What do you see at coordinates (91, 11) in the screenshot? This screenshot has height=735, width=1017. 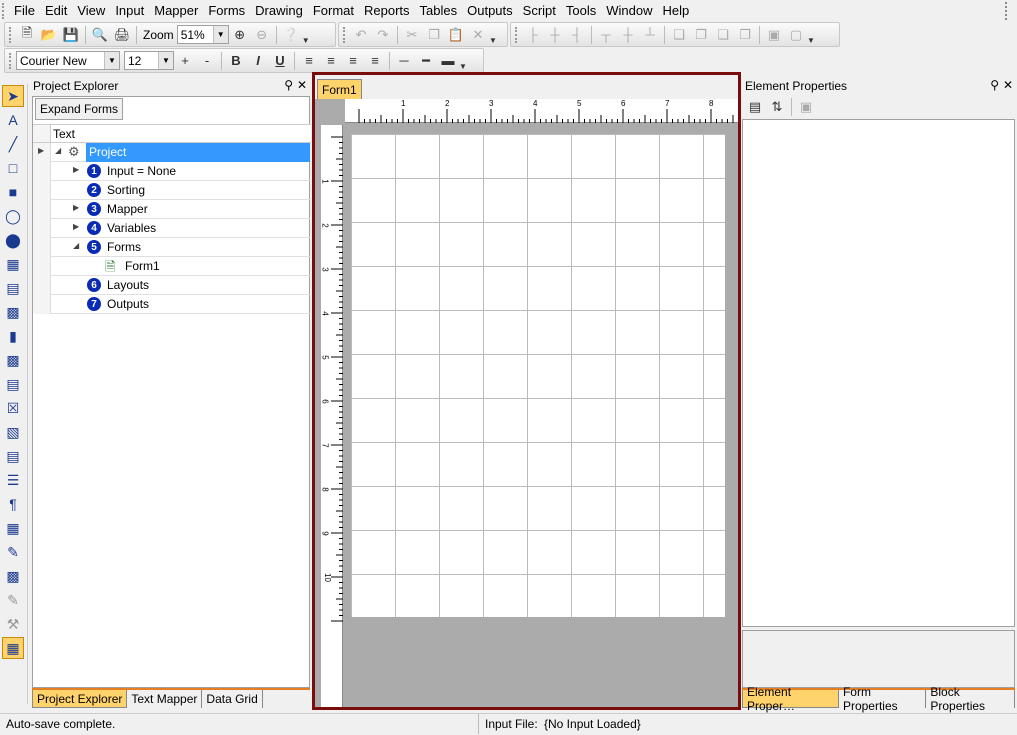 I see `menu-view: View` at bounding box center [91, 11].